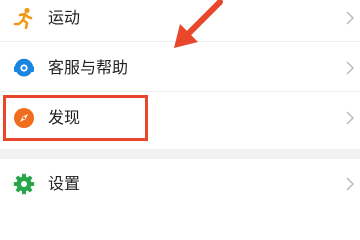  What do you see at coordinates (24, 68) in the screenshot?
I see `customer-service-icon` at bounding box center [24, 68].